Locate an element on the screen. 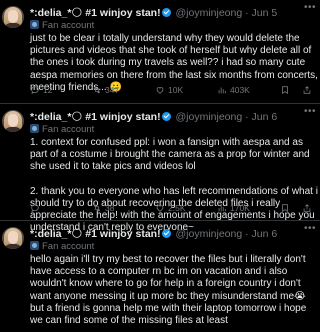 This screenshot has height=332, width=320. retweet-count: 347 is located at coordinates (112, 90).